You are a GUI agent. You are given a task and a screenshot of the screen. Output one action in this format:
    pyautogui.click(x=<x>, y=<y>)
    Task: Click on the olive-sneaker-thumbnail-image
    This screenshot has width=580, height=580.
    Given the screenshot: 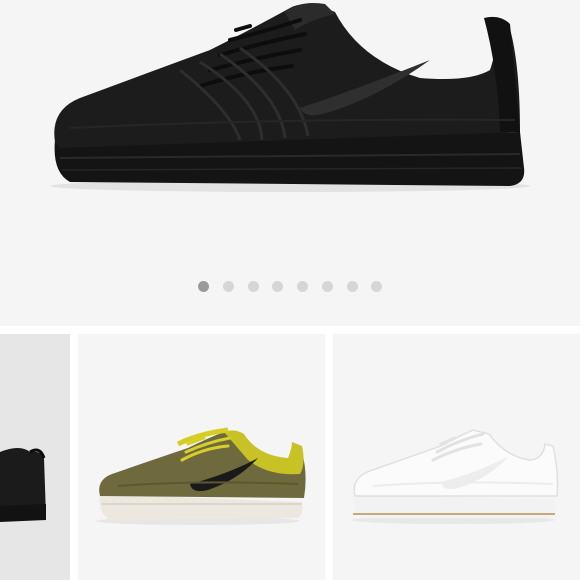 What is the action you would take?
    pyautogui.click(x=201, y=476)
    